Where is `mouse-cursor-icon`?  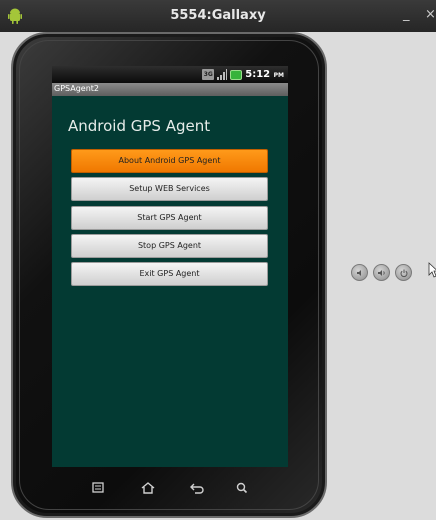
mouse-cursor-icon is located at coordinates (432, 270).